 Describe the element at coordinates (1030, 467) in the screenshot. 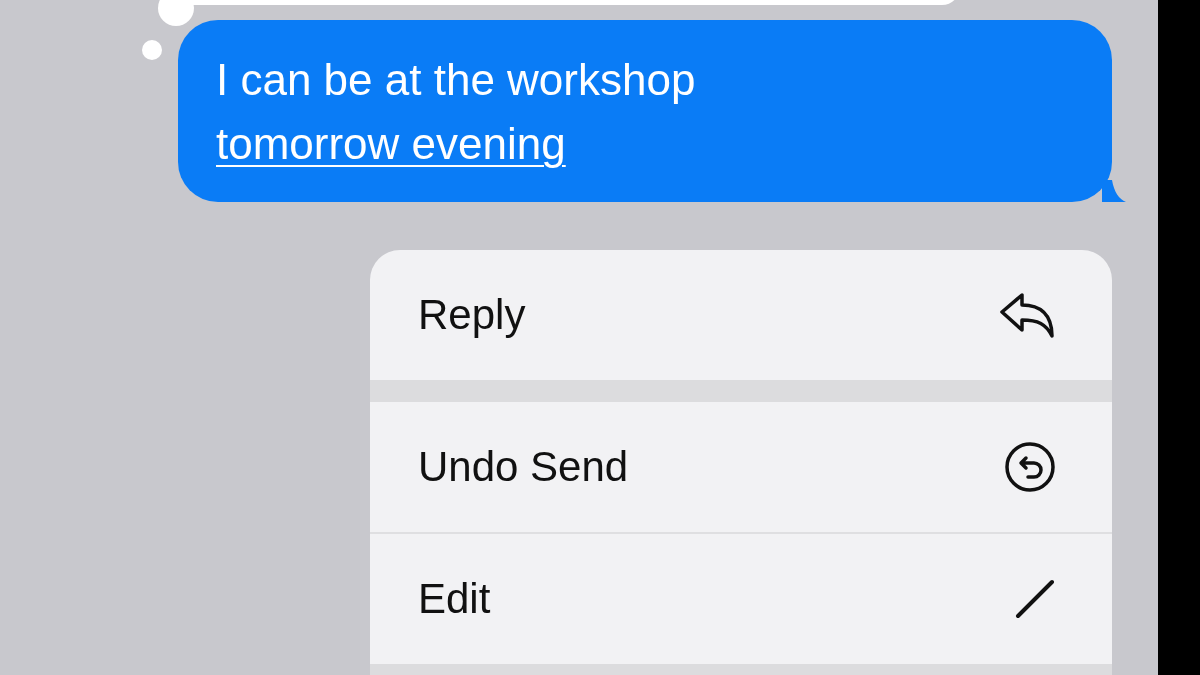

I see `undo-circle-icon` at that location.